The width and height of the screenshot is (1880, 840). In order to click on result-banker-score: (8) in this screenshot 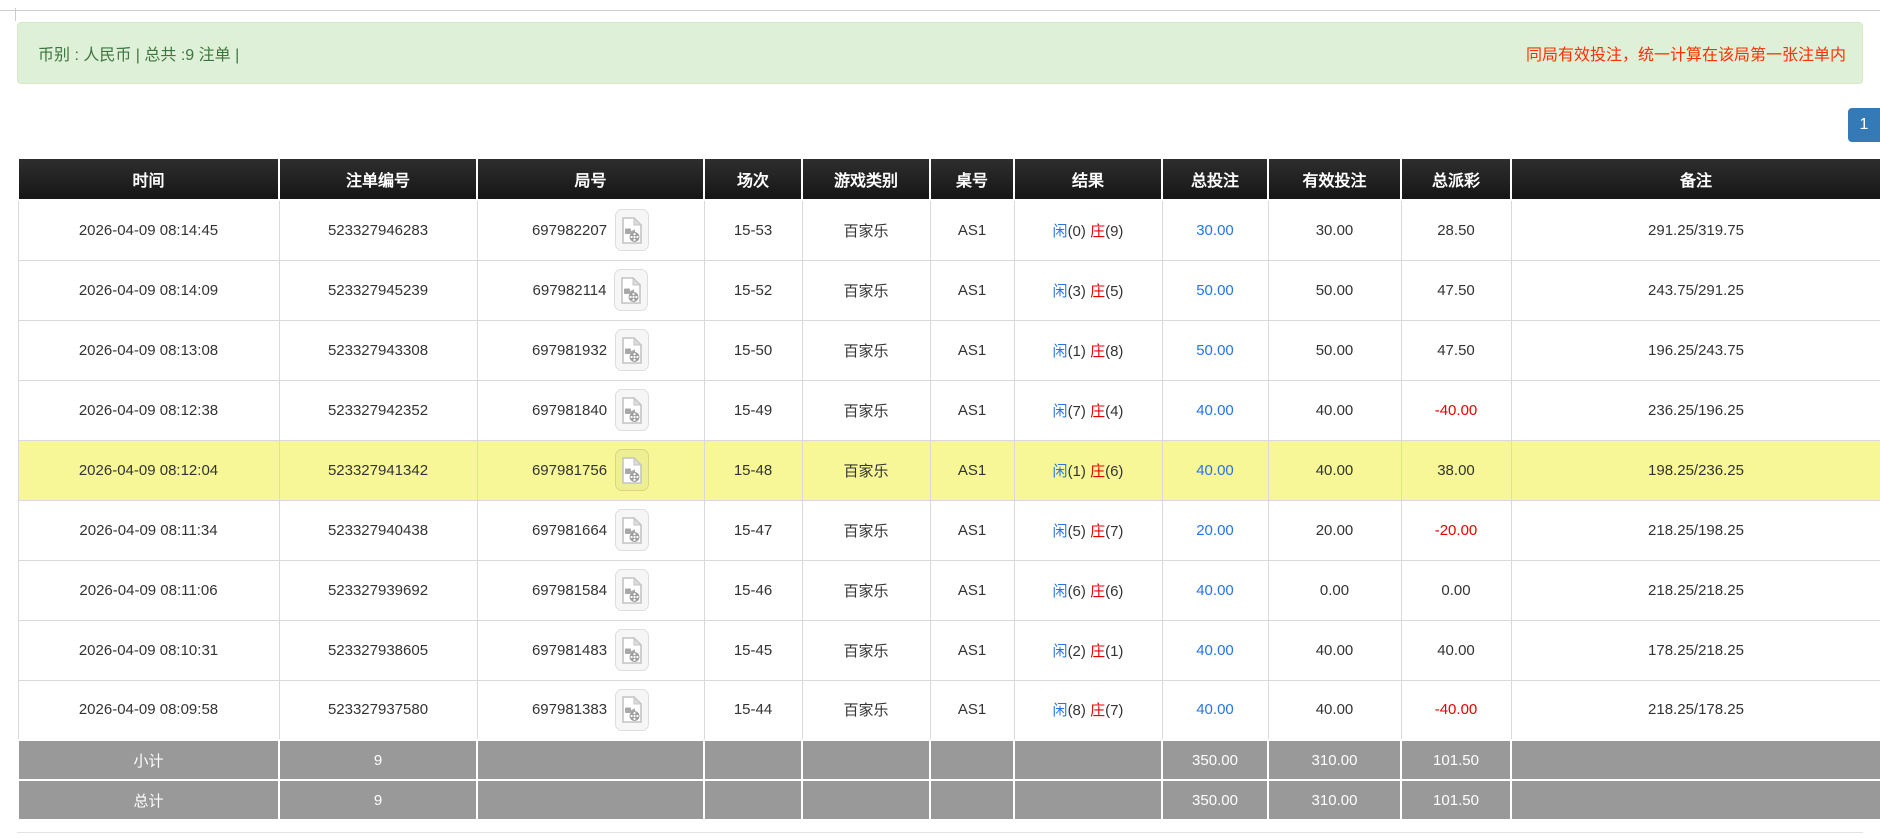, I will do `click(1114, 351)`.